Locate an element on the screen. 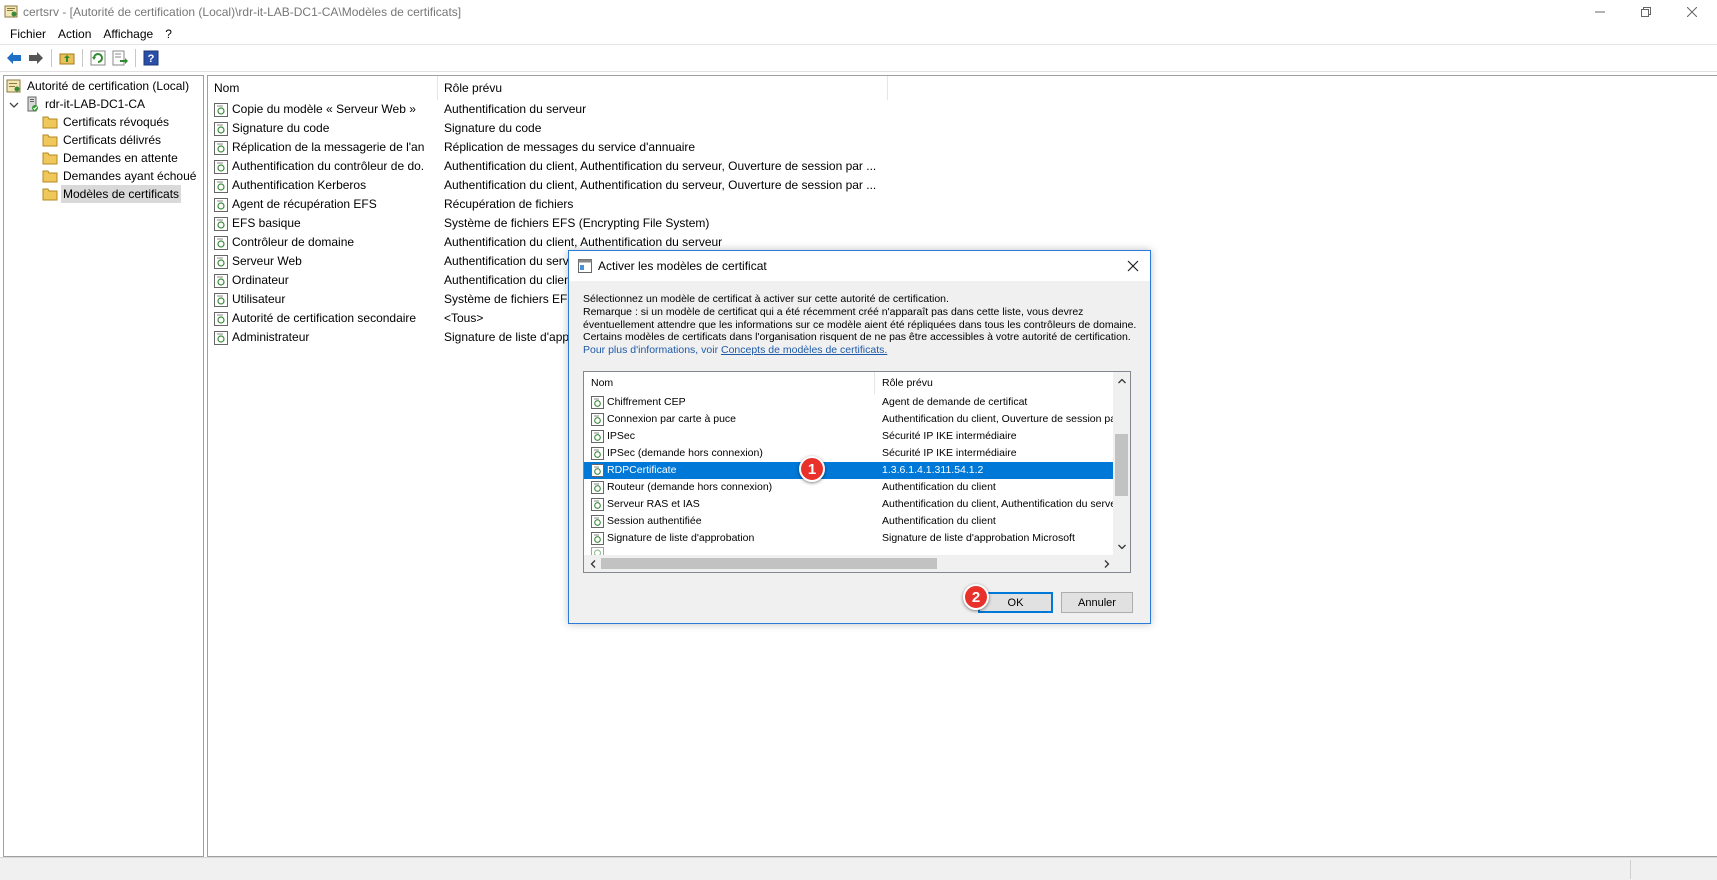  dialog-title-bar: Activer les modèles de certificat is located at coordinates (859, 266).